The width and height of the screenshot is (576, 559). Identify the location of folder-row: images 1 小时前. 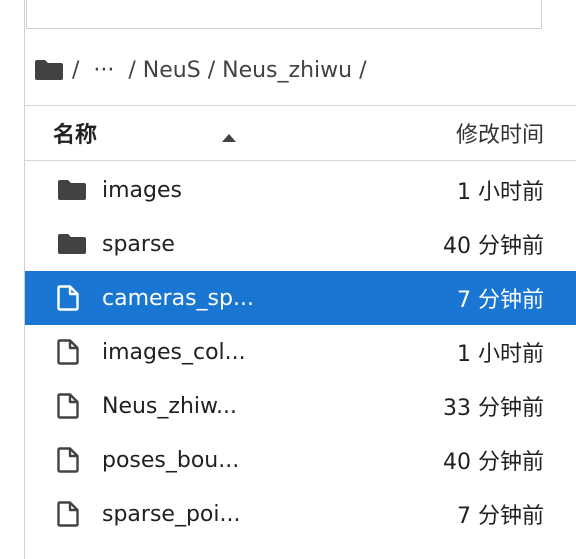
(300, 190).